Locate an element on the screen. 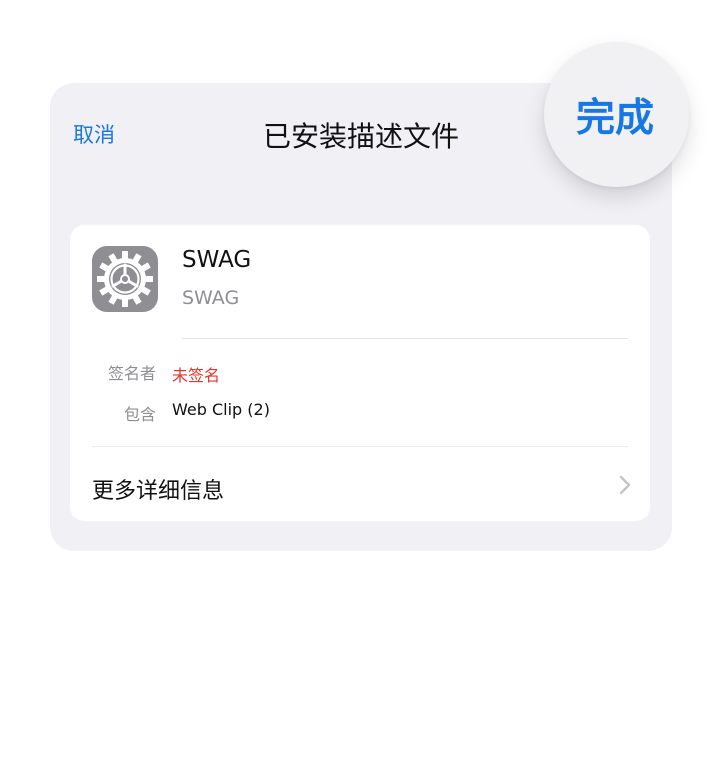 This screenshot has width=720, height=770. signer-label: 签名者 is located at coordinates (131, 373).